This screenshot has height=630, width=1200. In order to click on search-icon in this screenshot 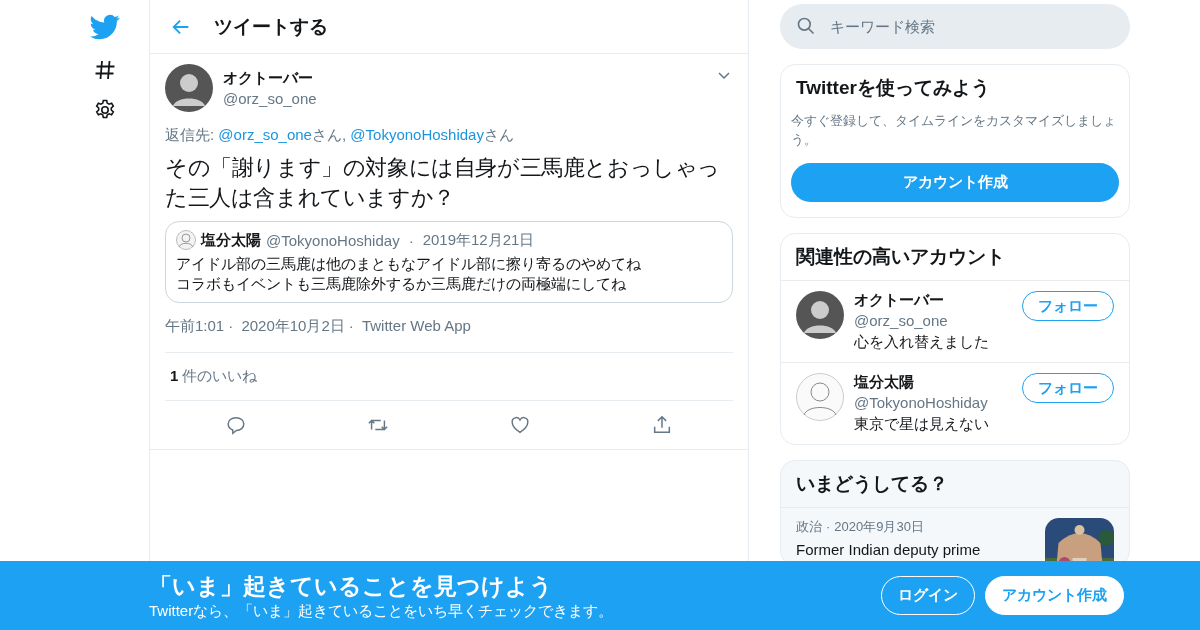, I will do `click(806, 26)`.